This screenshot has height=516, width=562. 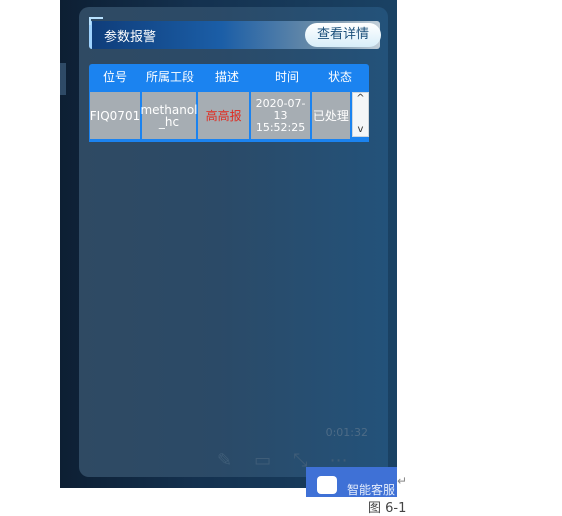 I want to click on subtitle-icon: ▭, so click(x=262, y=460).